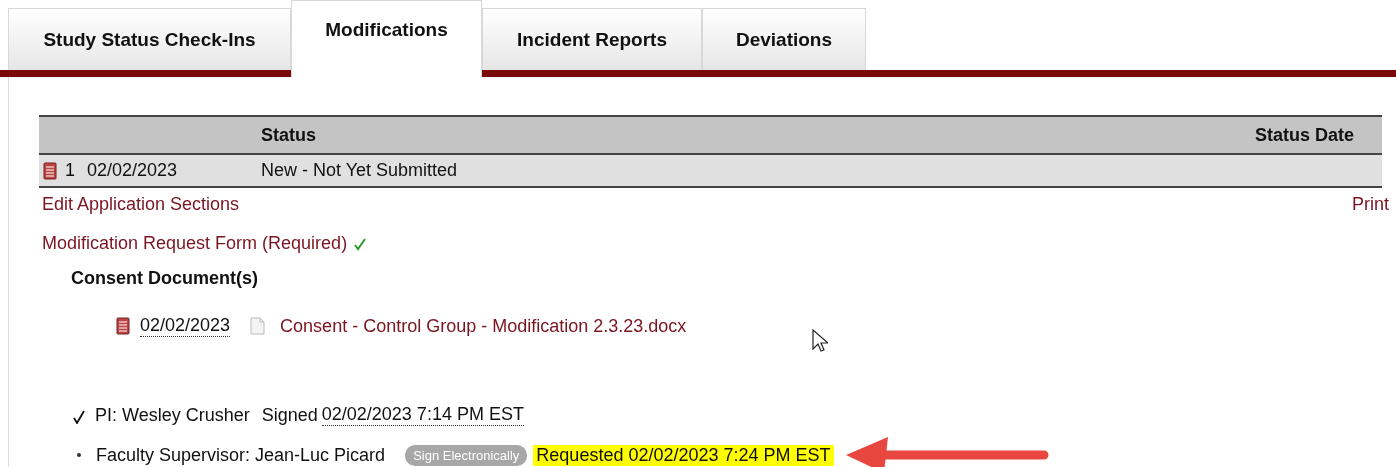  What do you see at coordinates (258, 326) in the screenshot?
I see `file-icon` at bounding box center [258, 326].